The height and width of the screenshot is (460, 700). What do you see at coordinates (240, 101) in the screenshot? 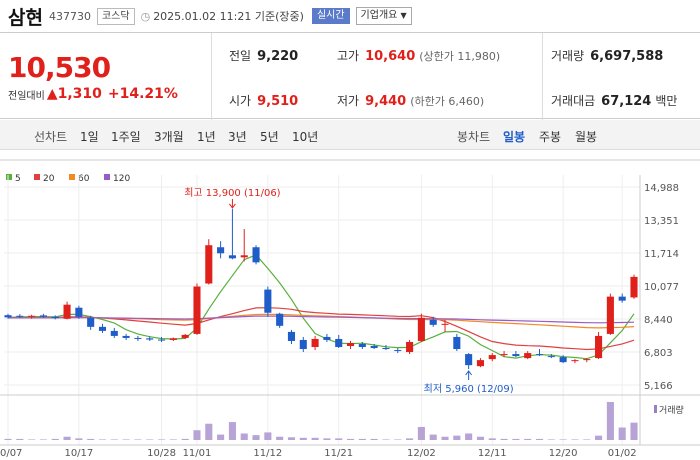
I see `open-label: 시가` at bounding box center [240, 101].